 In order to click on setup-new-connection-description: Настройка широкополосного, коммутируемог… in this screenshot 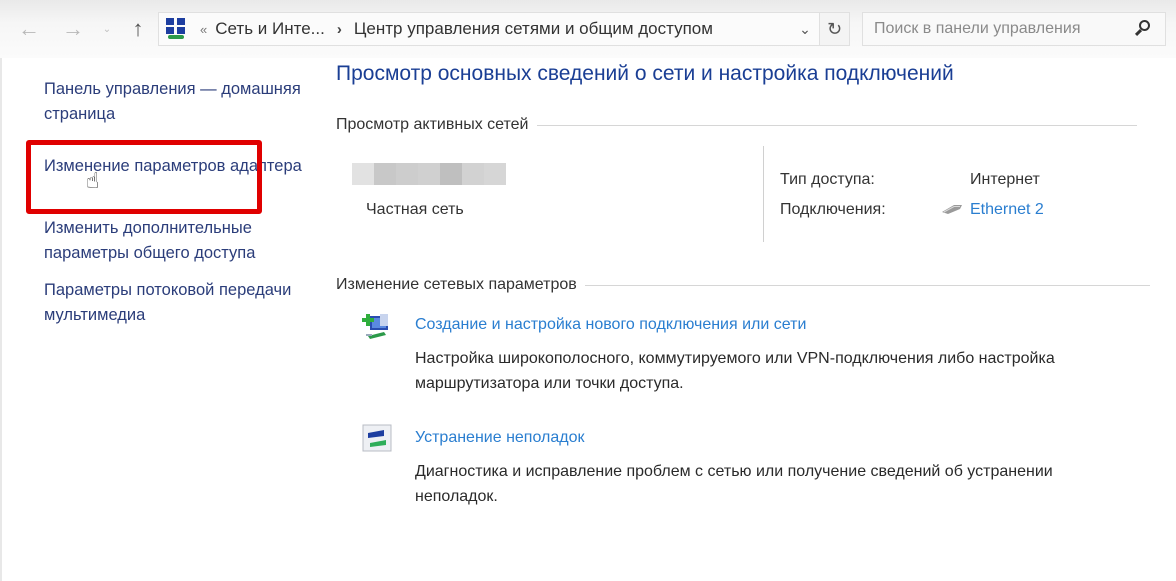, I will do `click(735, 371)`.